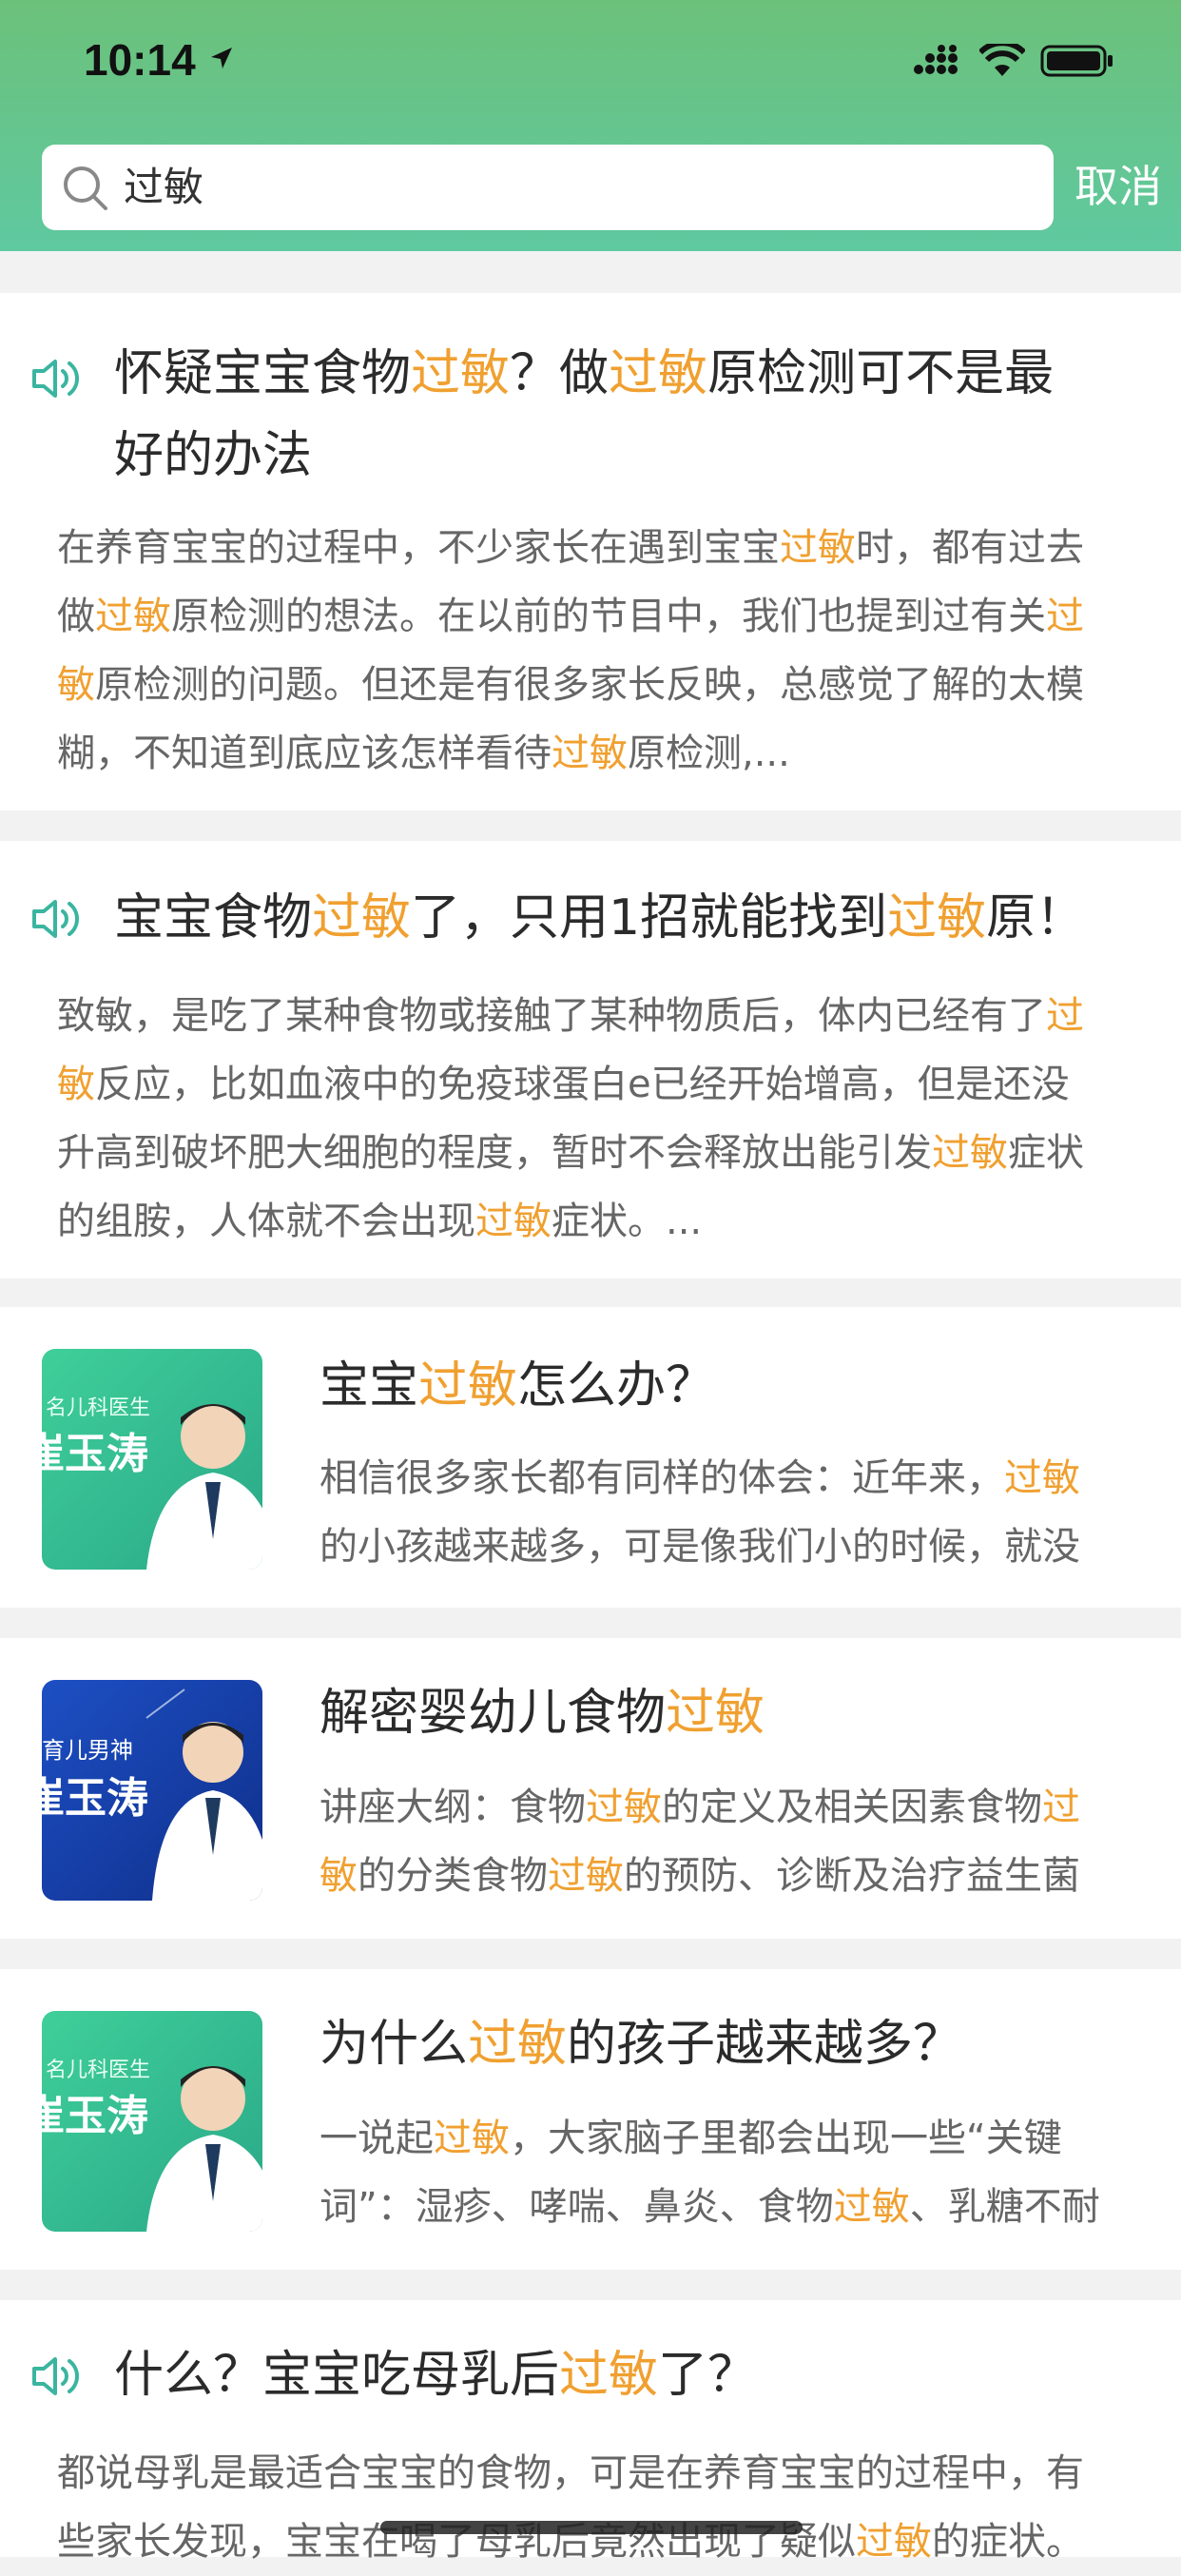 Image resolution: width=1181 pixels, height=2576 pixels. Describe the element at coordinates (604, 2542) in the screenshot. I see `desc-line: 些家长发现，宝宝在喝了母乳后竟然出现了疑似过敏的症状。` at that location.